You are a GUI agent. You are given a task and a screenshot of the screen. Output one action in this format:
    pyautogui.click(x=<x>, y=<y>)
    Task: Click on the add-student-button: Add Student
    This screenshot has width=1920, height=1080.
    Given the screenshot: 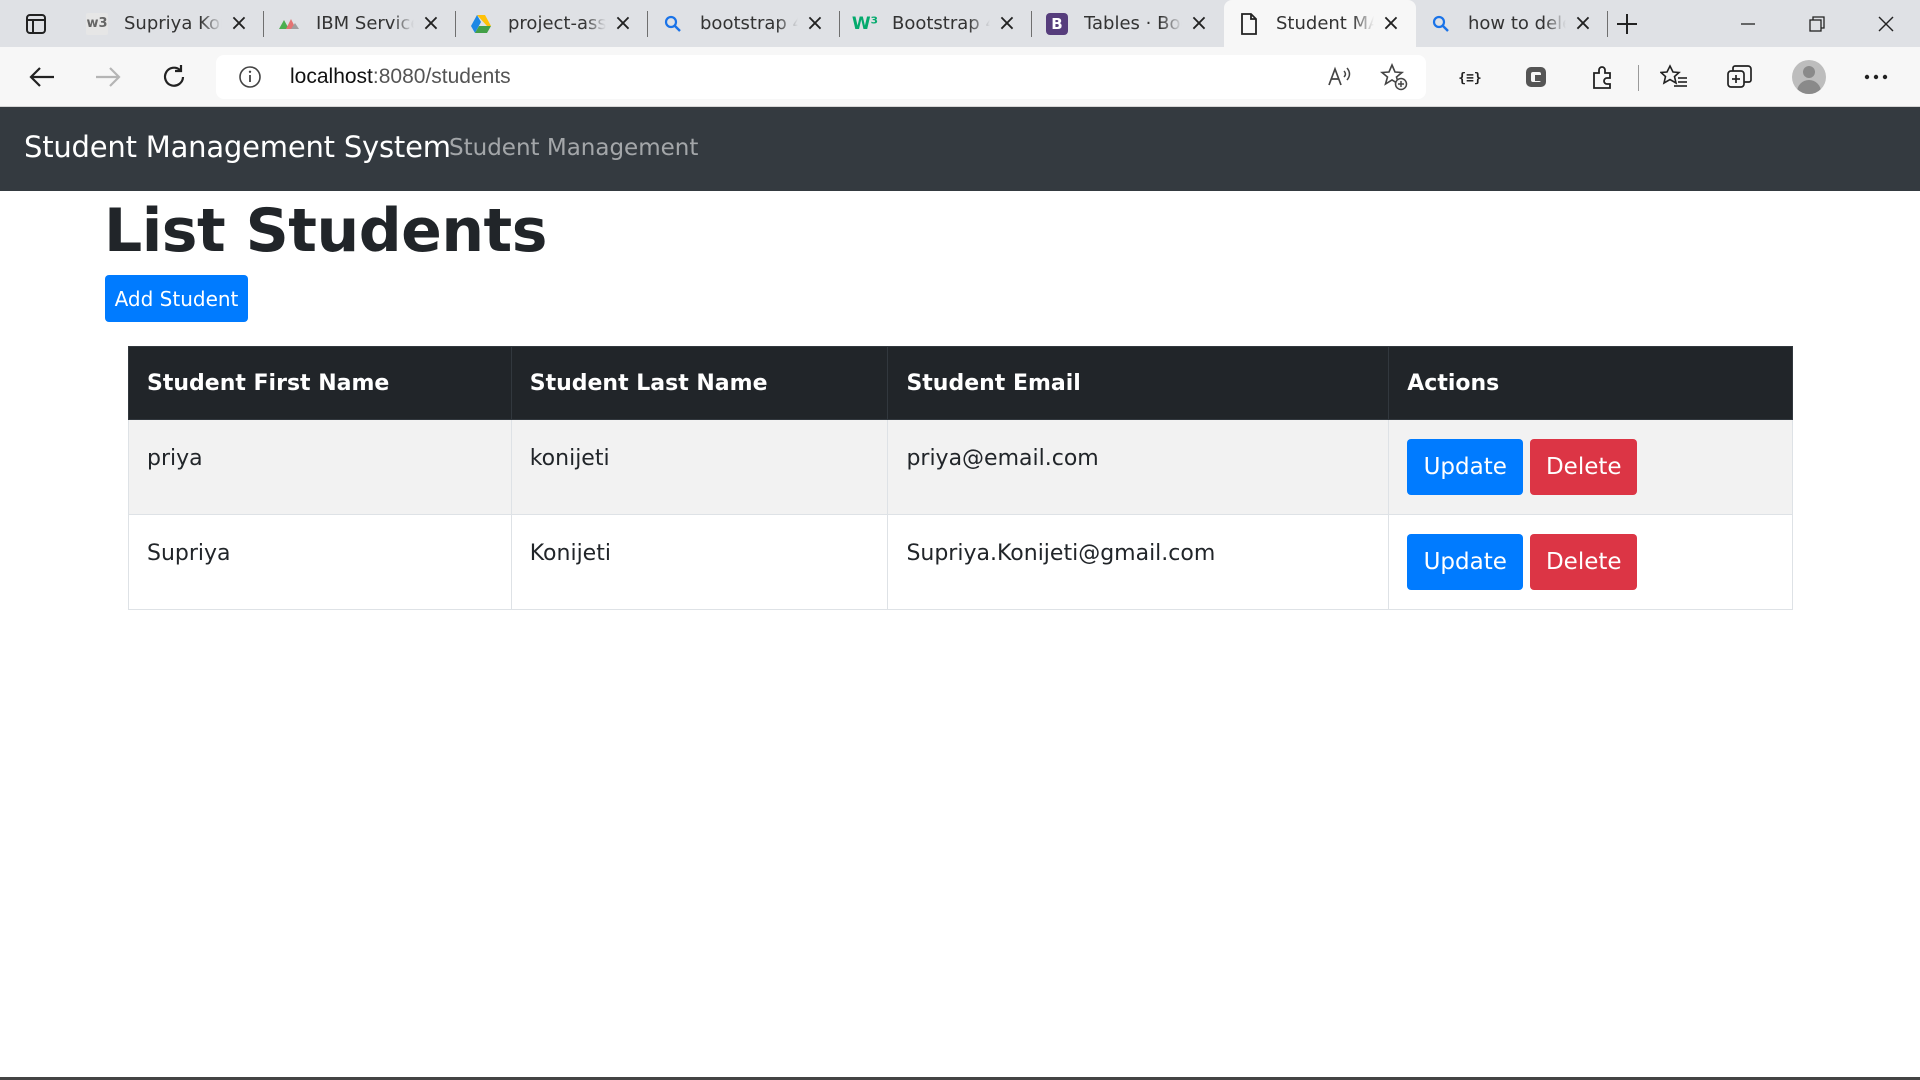 What is the action you would take?
    pyautogui.click(x=176, y=298)
    